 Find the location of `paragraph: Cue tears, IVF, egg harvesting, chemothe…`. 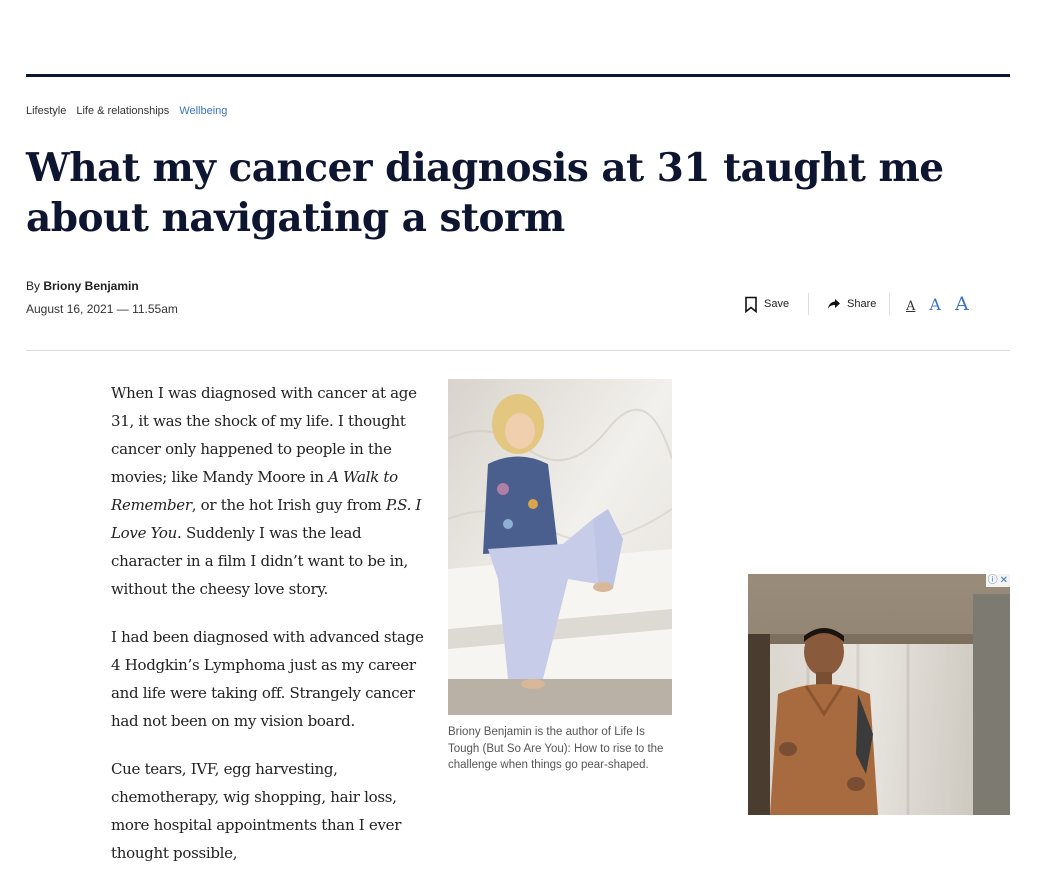

paragraph: Cue tears, IVF, egg harvesting, chemothe… is located at coordinates (256, 811).